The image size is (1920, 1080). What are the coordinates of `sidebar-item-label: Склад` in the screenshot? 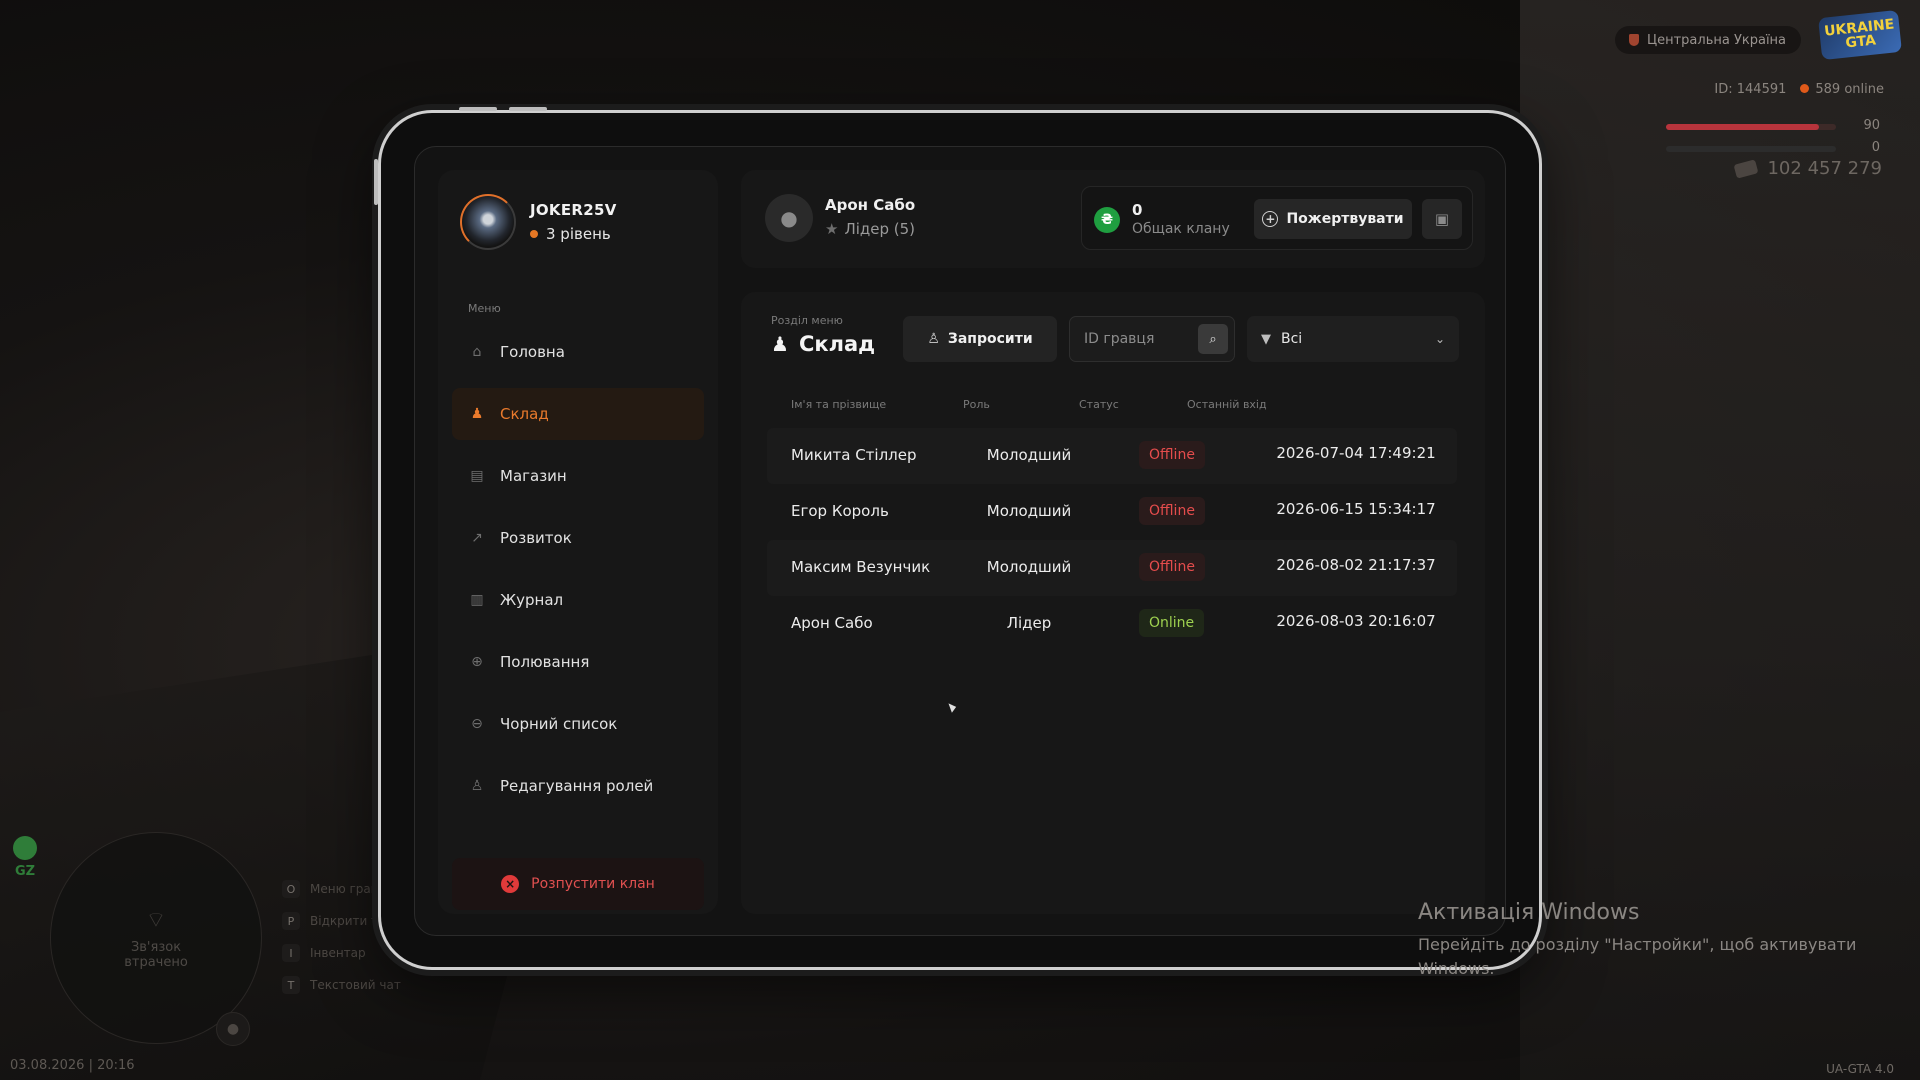 It's located at (524, 414).